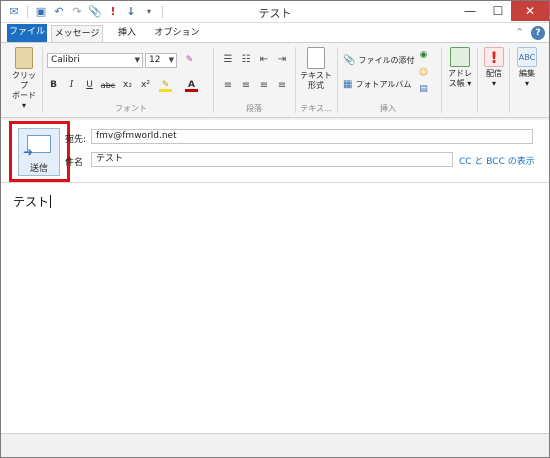 This screenshot has width=550, height=458. What do you see at coordinates (460, 68) in the screenshot?
I see `address-book-button: アドレ ス帳 ▾` at bounding box center [460, 68].